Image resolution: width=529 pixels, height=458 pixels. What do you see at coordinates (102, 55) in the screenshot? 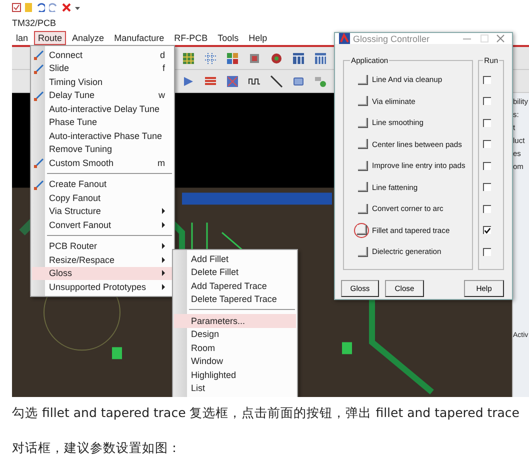
I see `menu-item: Connect d` at bounding box center [102, 55].